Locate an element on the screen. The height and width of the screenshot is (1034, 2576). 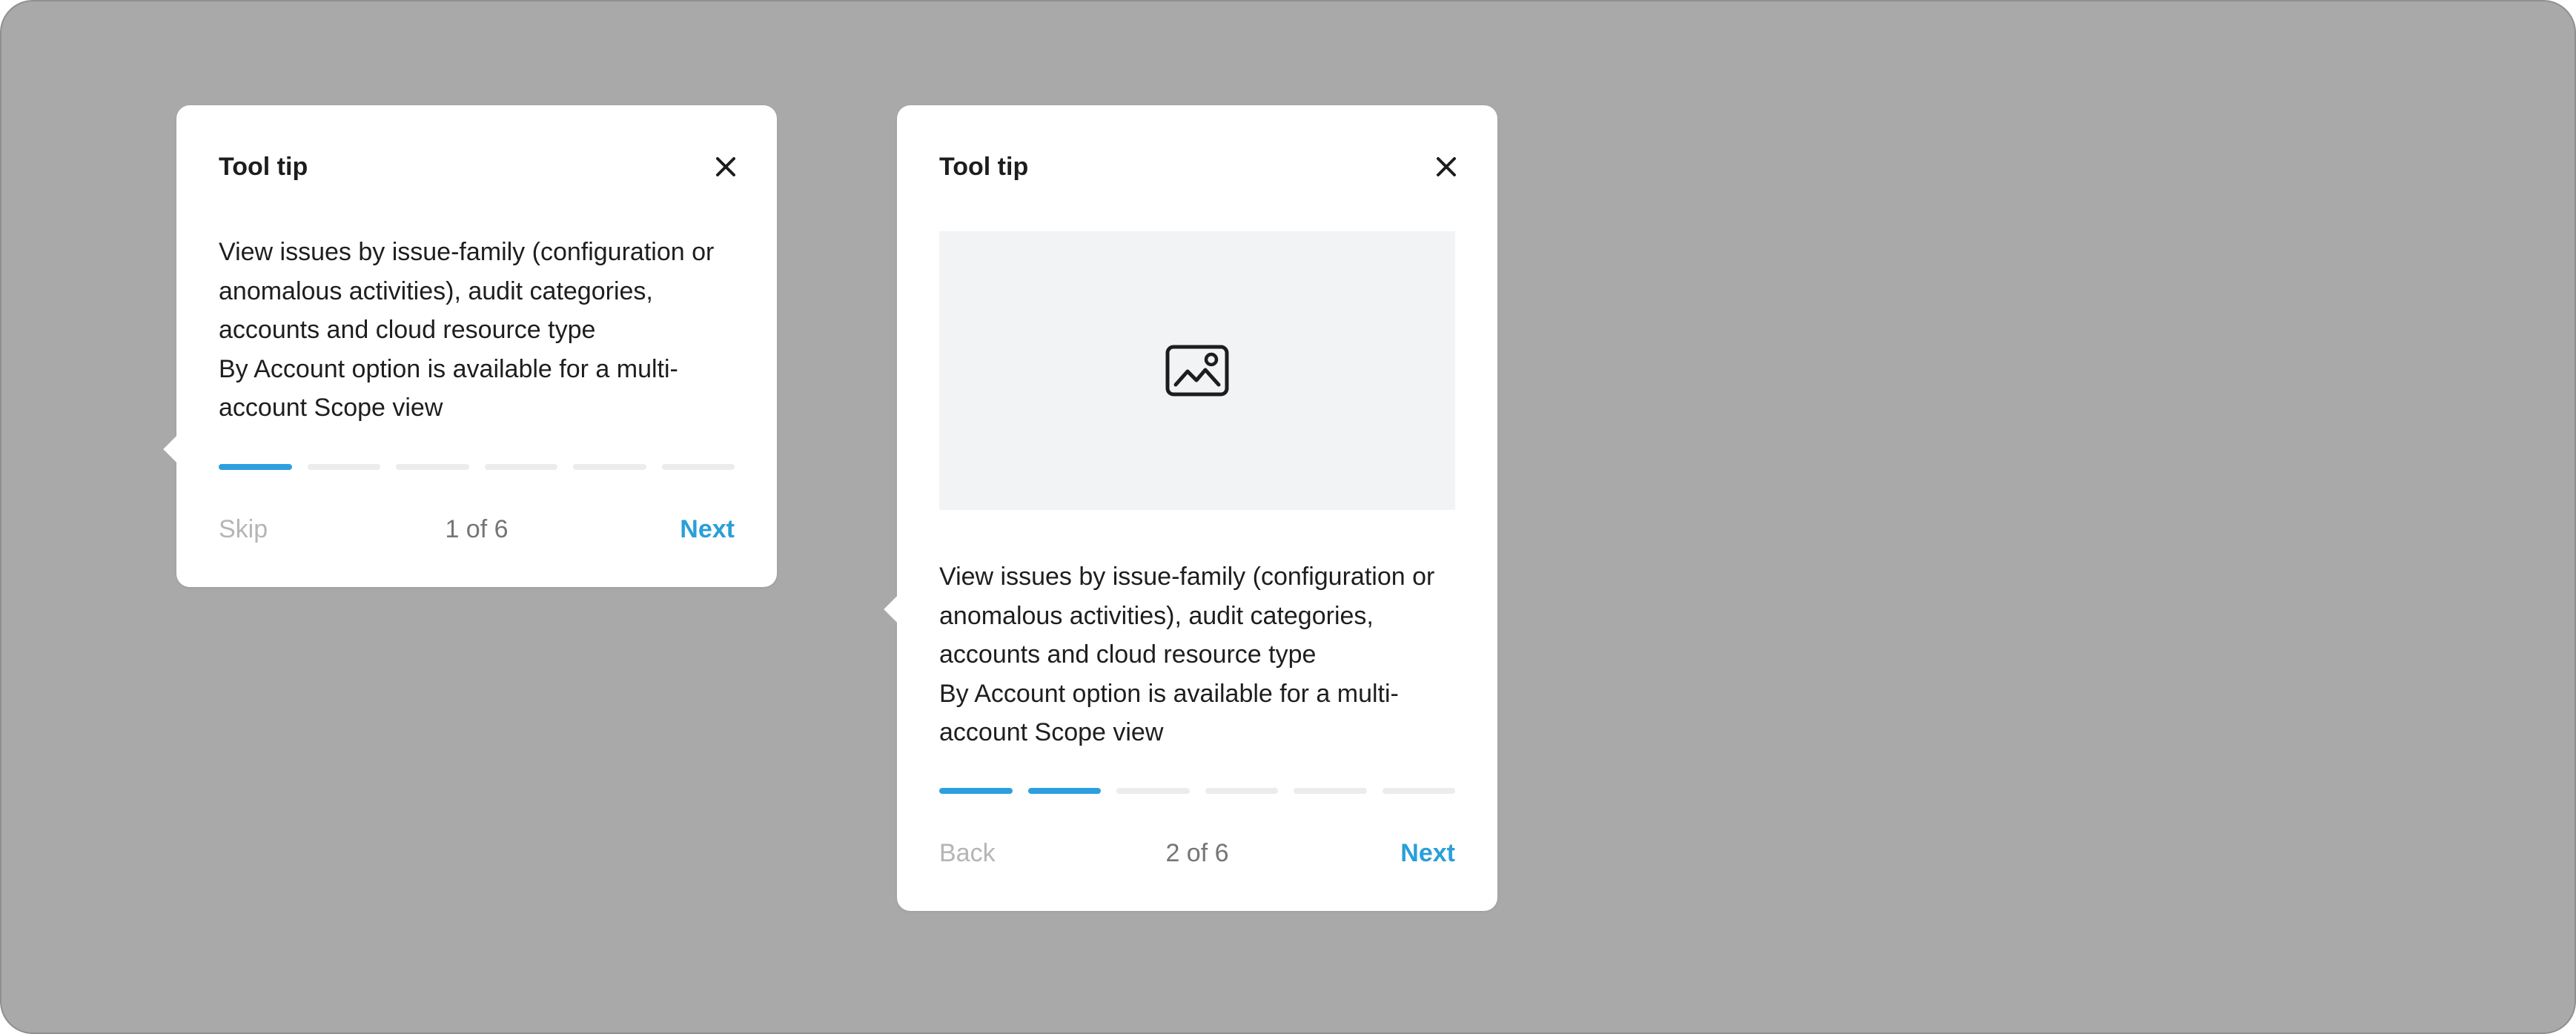
step-counter: 1 of 6 is located at coordinates (477, 529).